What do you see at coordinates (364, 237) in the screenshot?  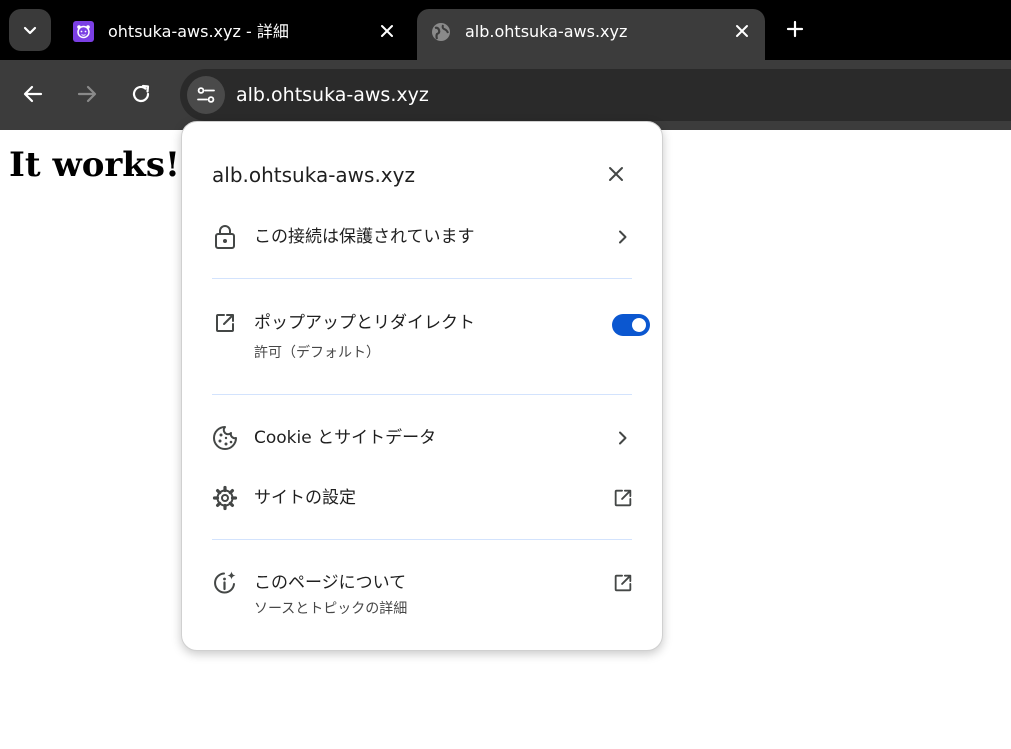 I see `connection-label: この接続は保護されています` at bounding box center [364, 237].